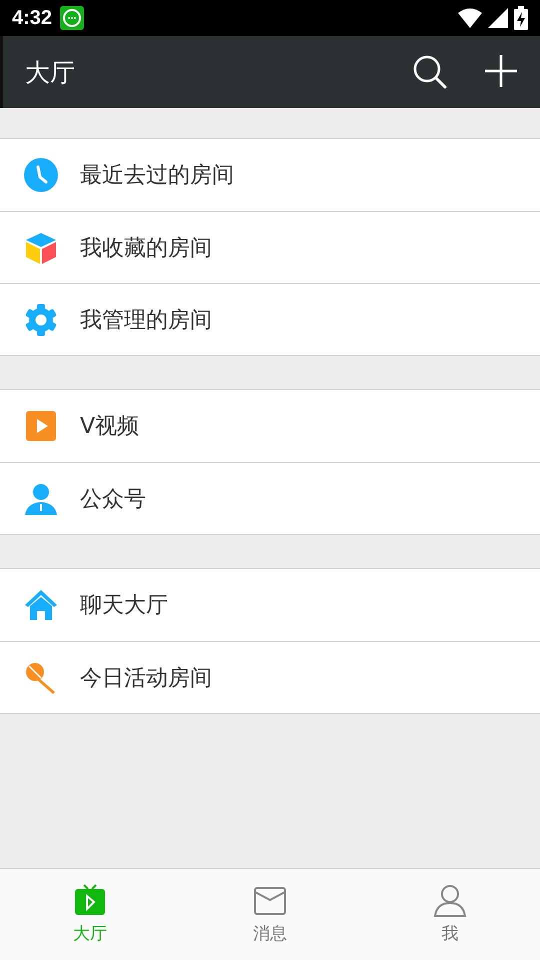  What do you see at coordinates (450, 901) in the screenshot?
I see `user-icon` at bounding box center [450, 901].